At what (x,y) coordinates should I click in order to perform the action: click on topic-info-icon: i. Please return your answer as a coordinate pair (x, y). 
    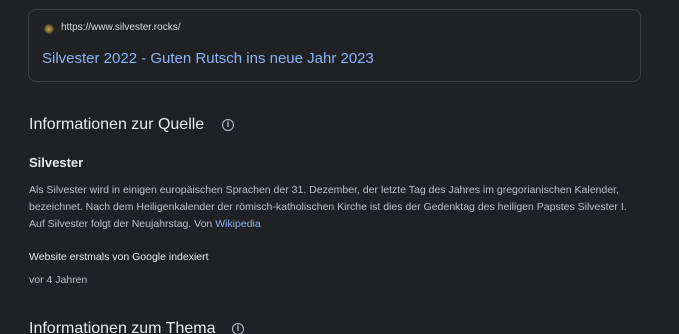
    Looking at the image, I should click on (238, 328).